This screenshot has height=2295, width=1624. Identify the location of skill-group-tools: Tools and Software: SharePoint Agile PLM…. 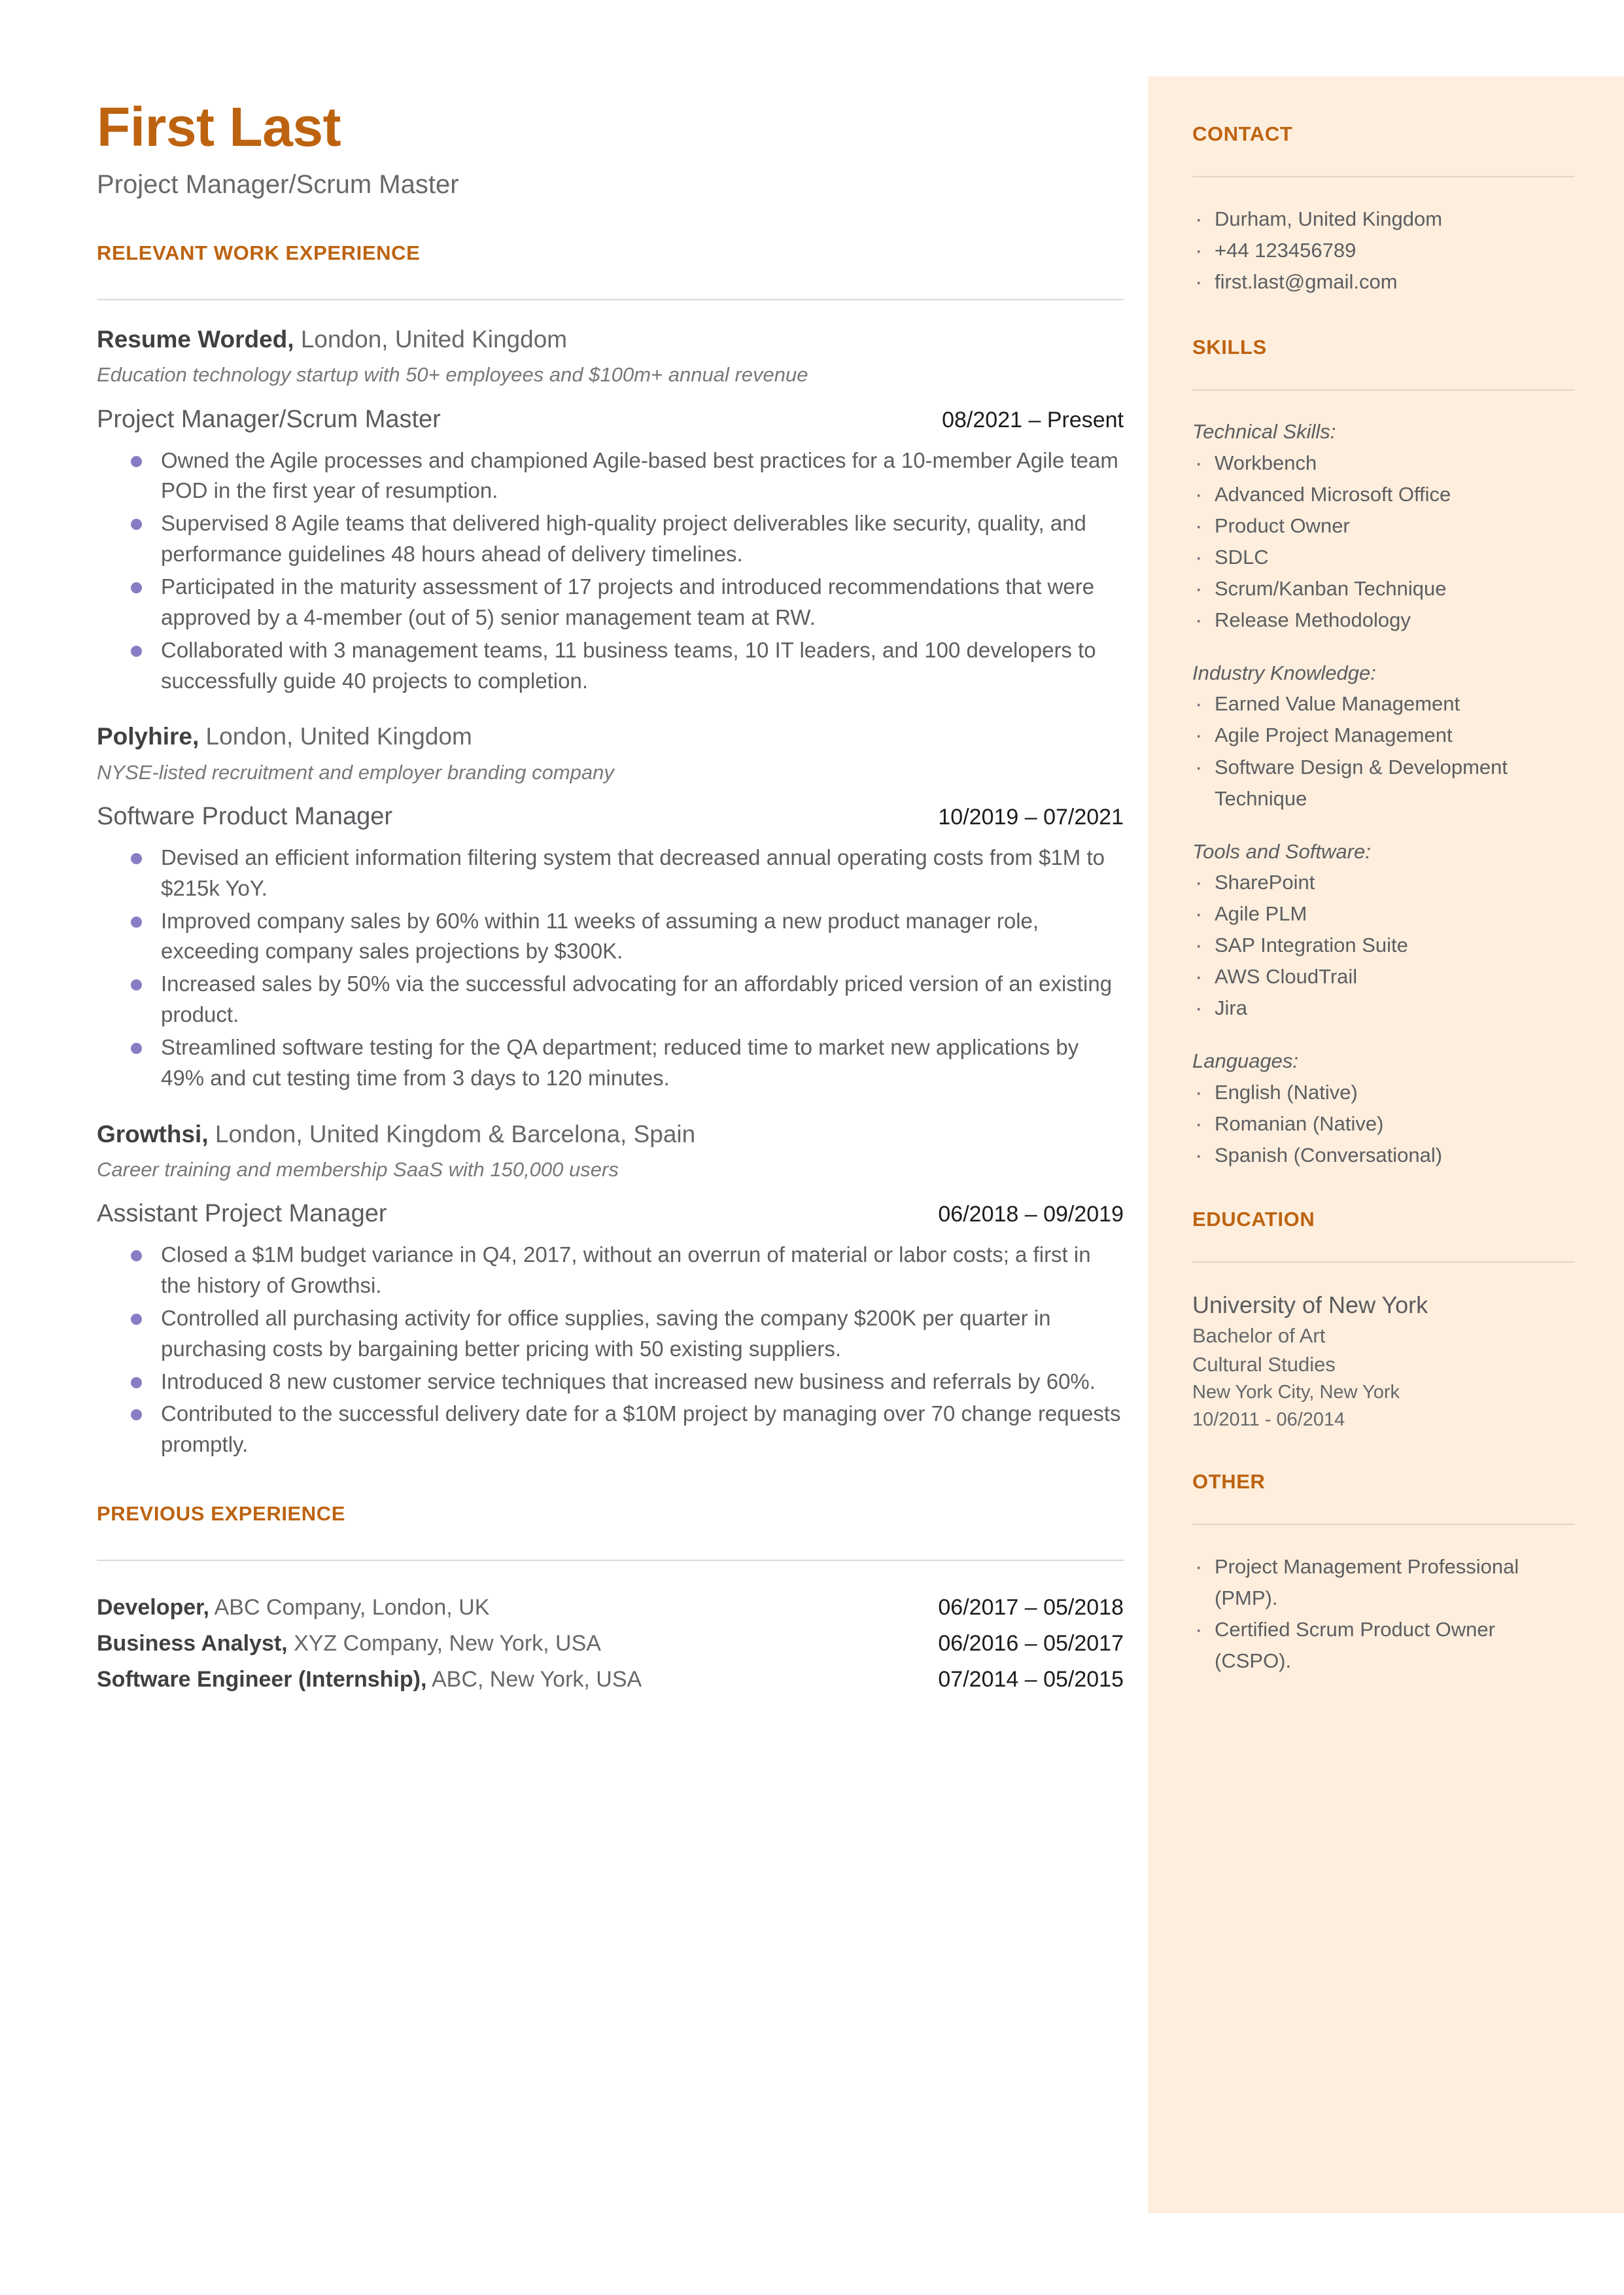
(1384, 931).